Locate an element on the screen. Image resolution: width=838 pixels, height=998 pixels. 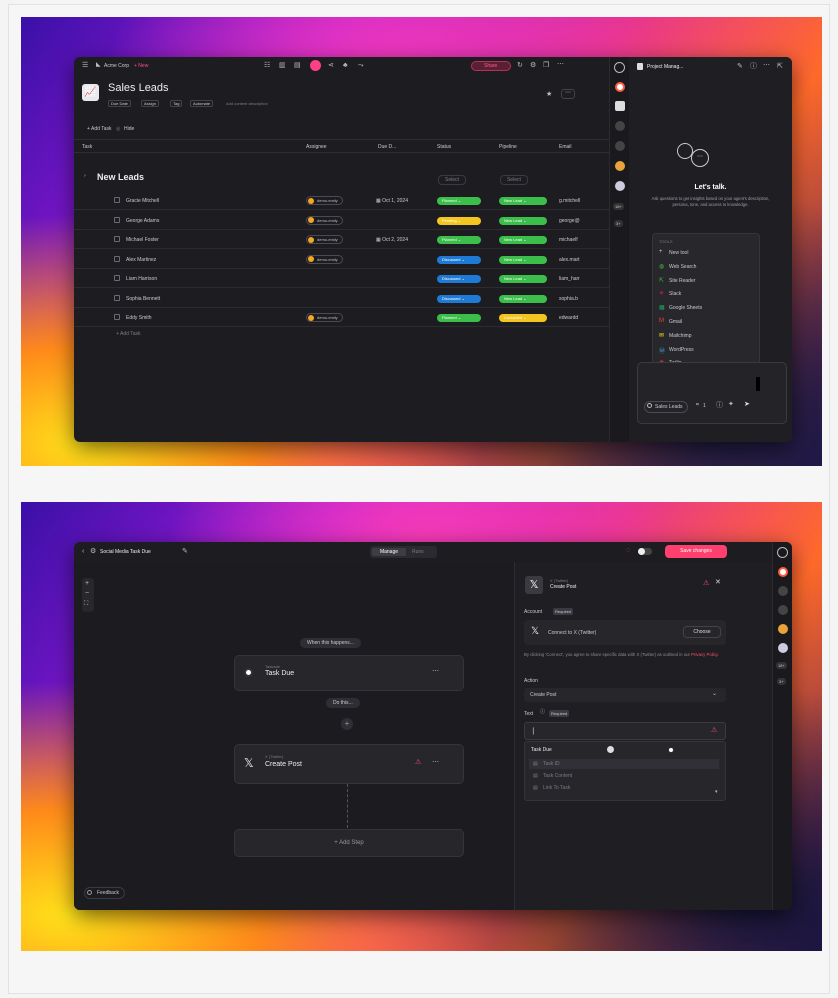
calendar-view-icon: ▤ is located at coordinates (297, 65).